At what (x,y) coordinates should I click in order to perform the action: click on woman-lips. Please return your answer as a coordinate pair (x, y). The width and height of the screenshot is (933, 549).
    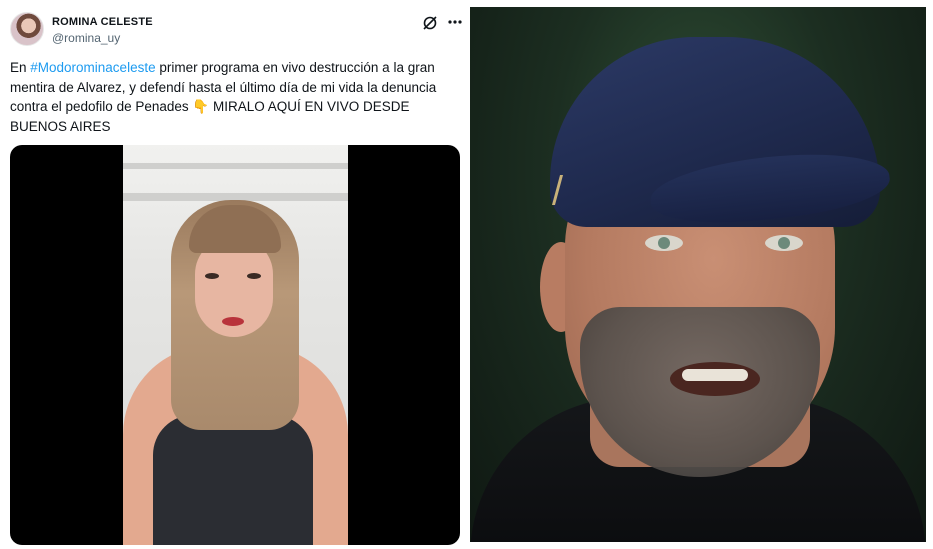
    Looking at the image, I should click on (233, 321).